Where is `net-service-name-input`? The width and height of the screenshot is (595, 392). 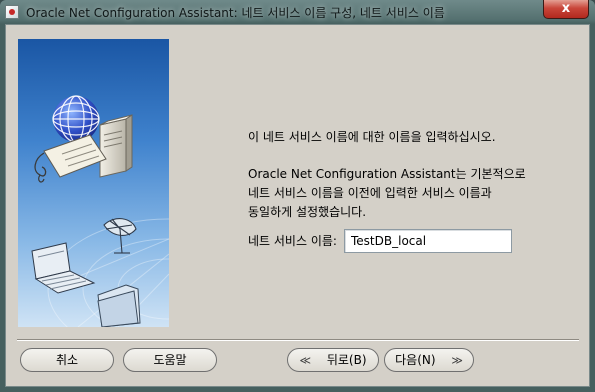
net-service-name-input is located at coordinates (428, 241).